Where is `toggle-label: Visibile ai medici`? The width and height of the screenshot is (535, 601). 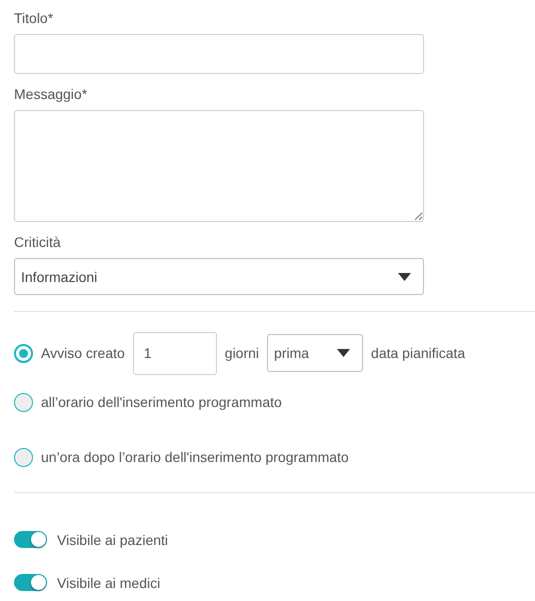
toggle-label: Visibile ai medici is located at coordinates (108, 582).